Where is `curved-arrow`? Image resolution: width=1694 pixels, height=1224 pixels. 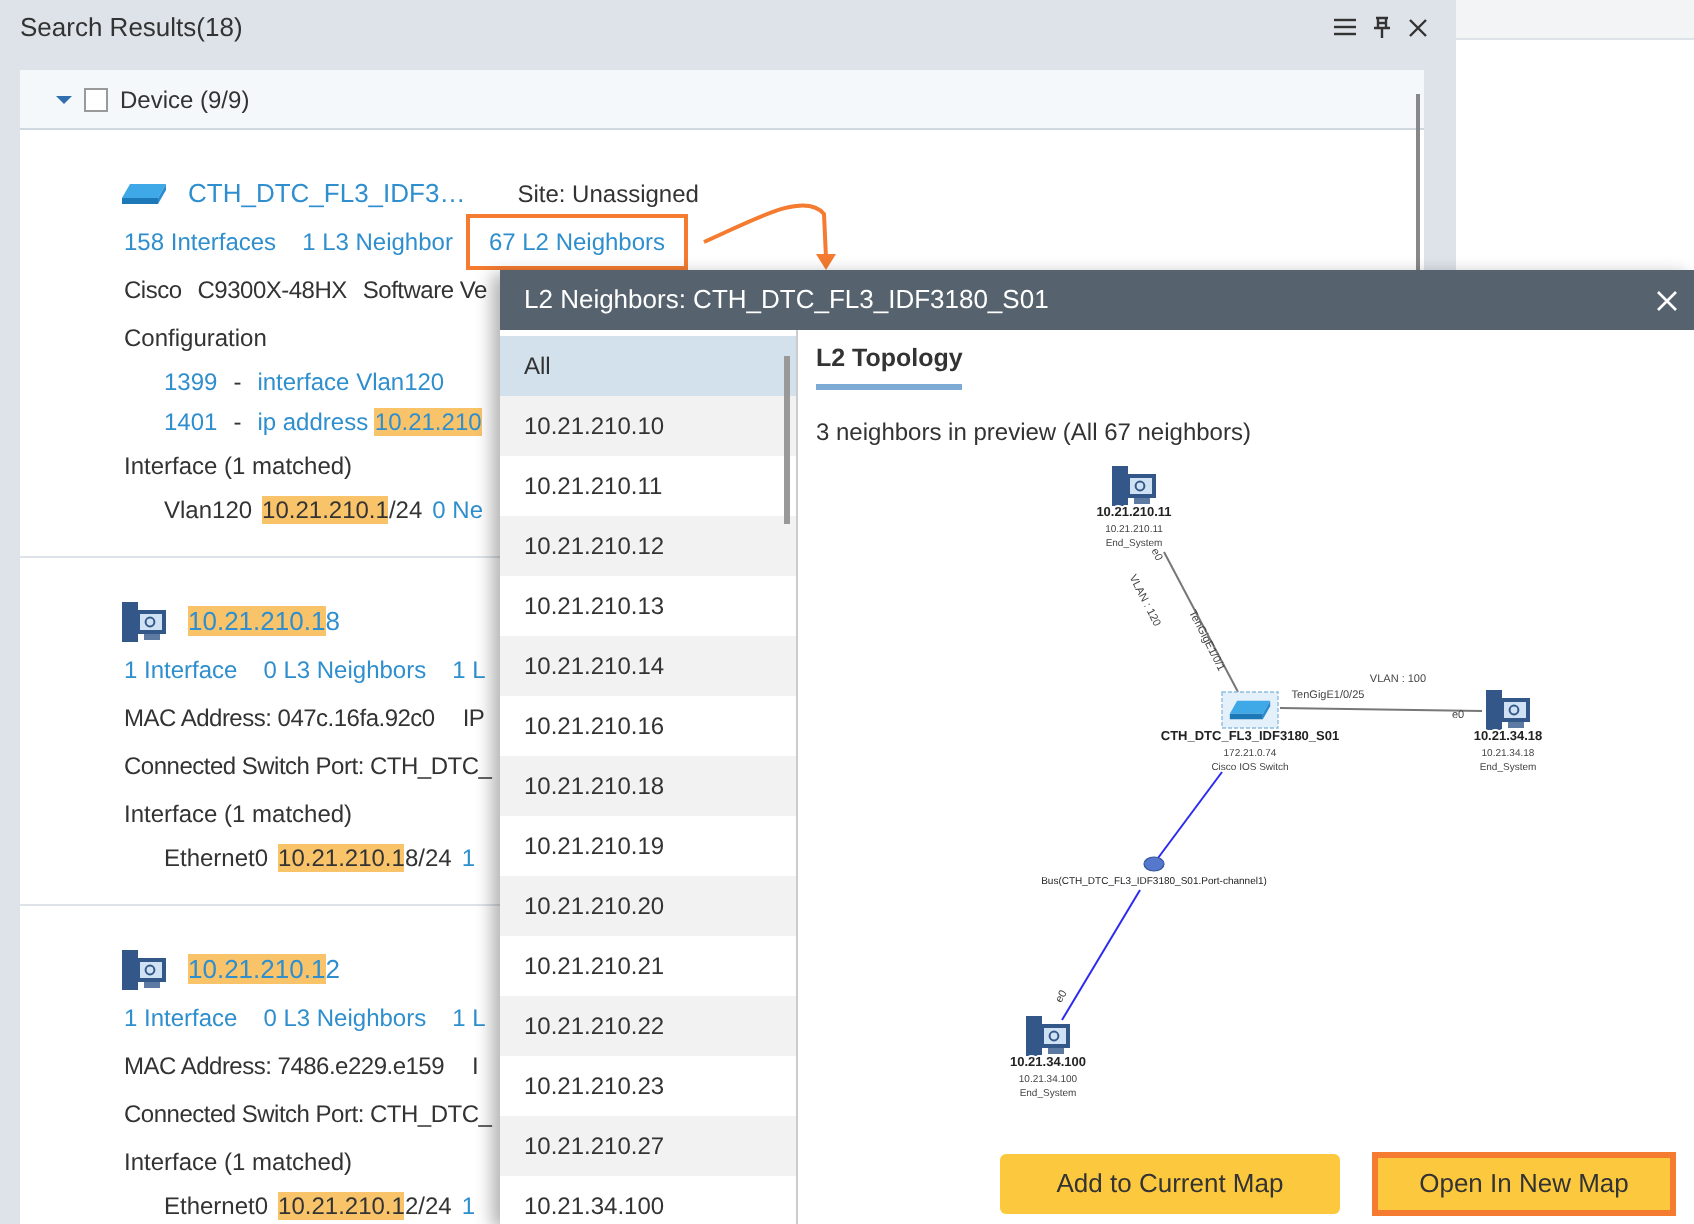 curved-arrow is located at coordinates (769, 236).